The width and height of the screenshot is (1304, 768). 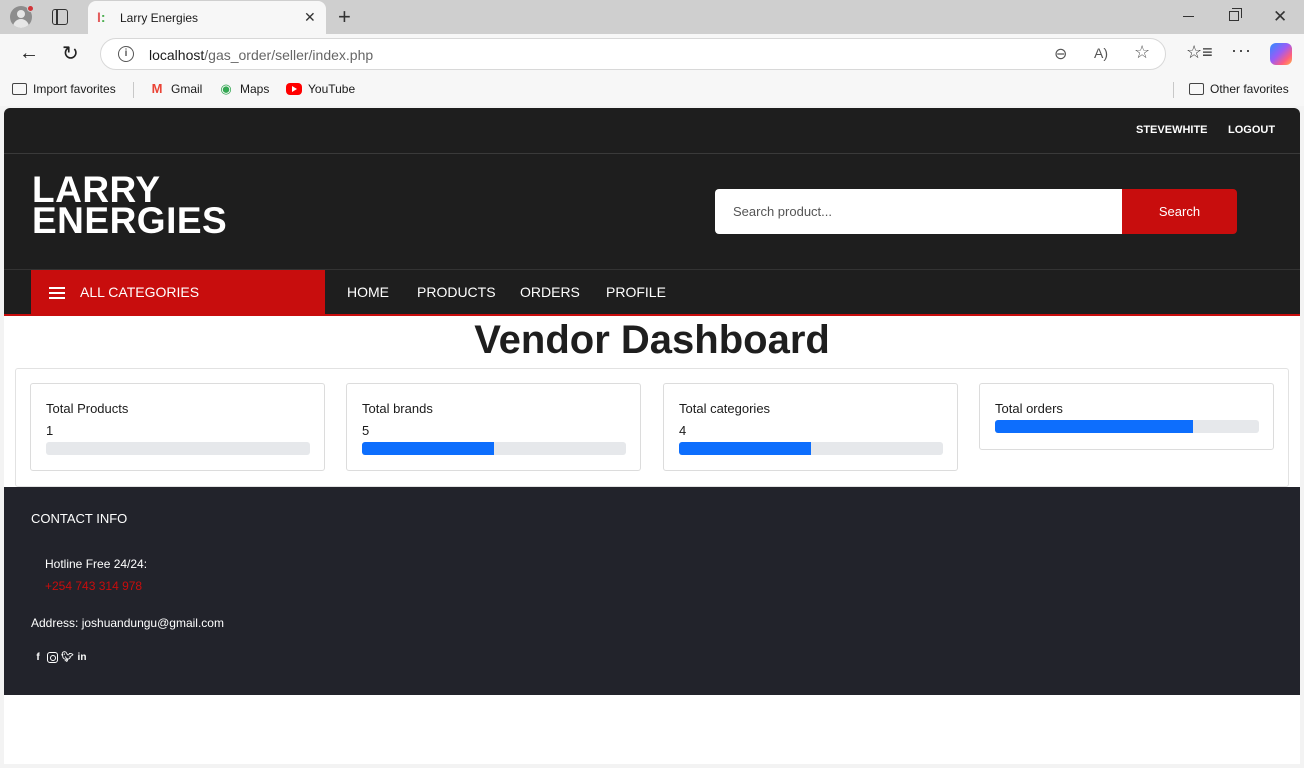 What do you see at coordinates (652, 17) in the screenshot?
I see `browser-tab-strip: I: Larry Energies ✕ + ✕` at bounding box center [652, 17].